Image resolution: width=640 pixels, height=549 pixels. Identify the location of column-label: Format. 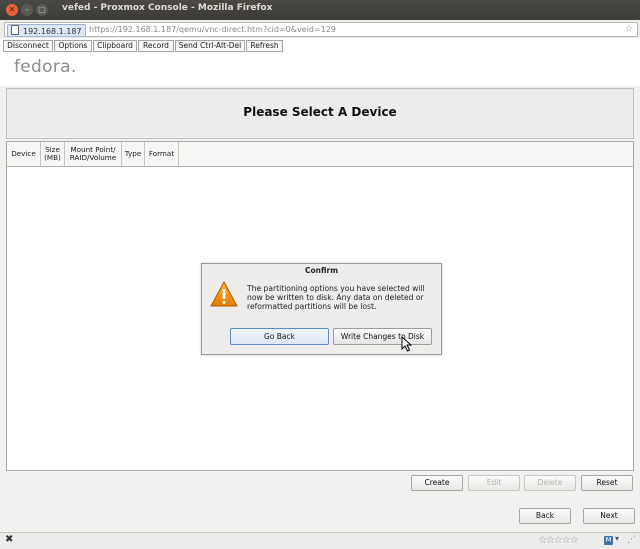
(161, 153).